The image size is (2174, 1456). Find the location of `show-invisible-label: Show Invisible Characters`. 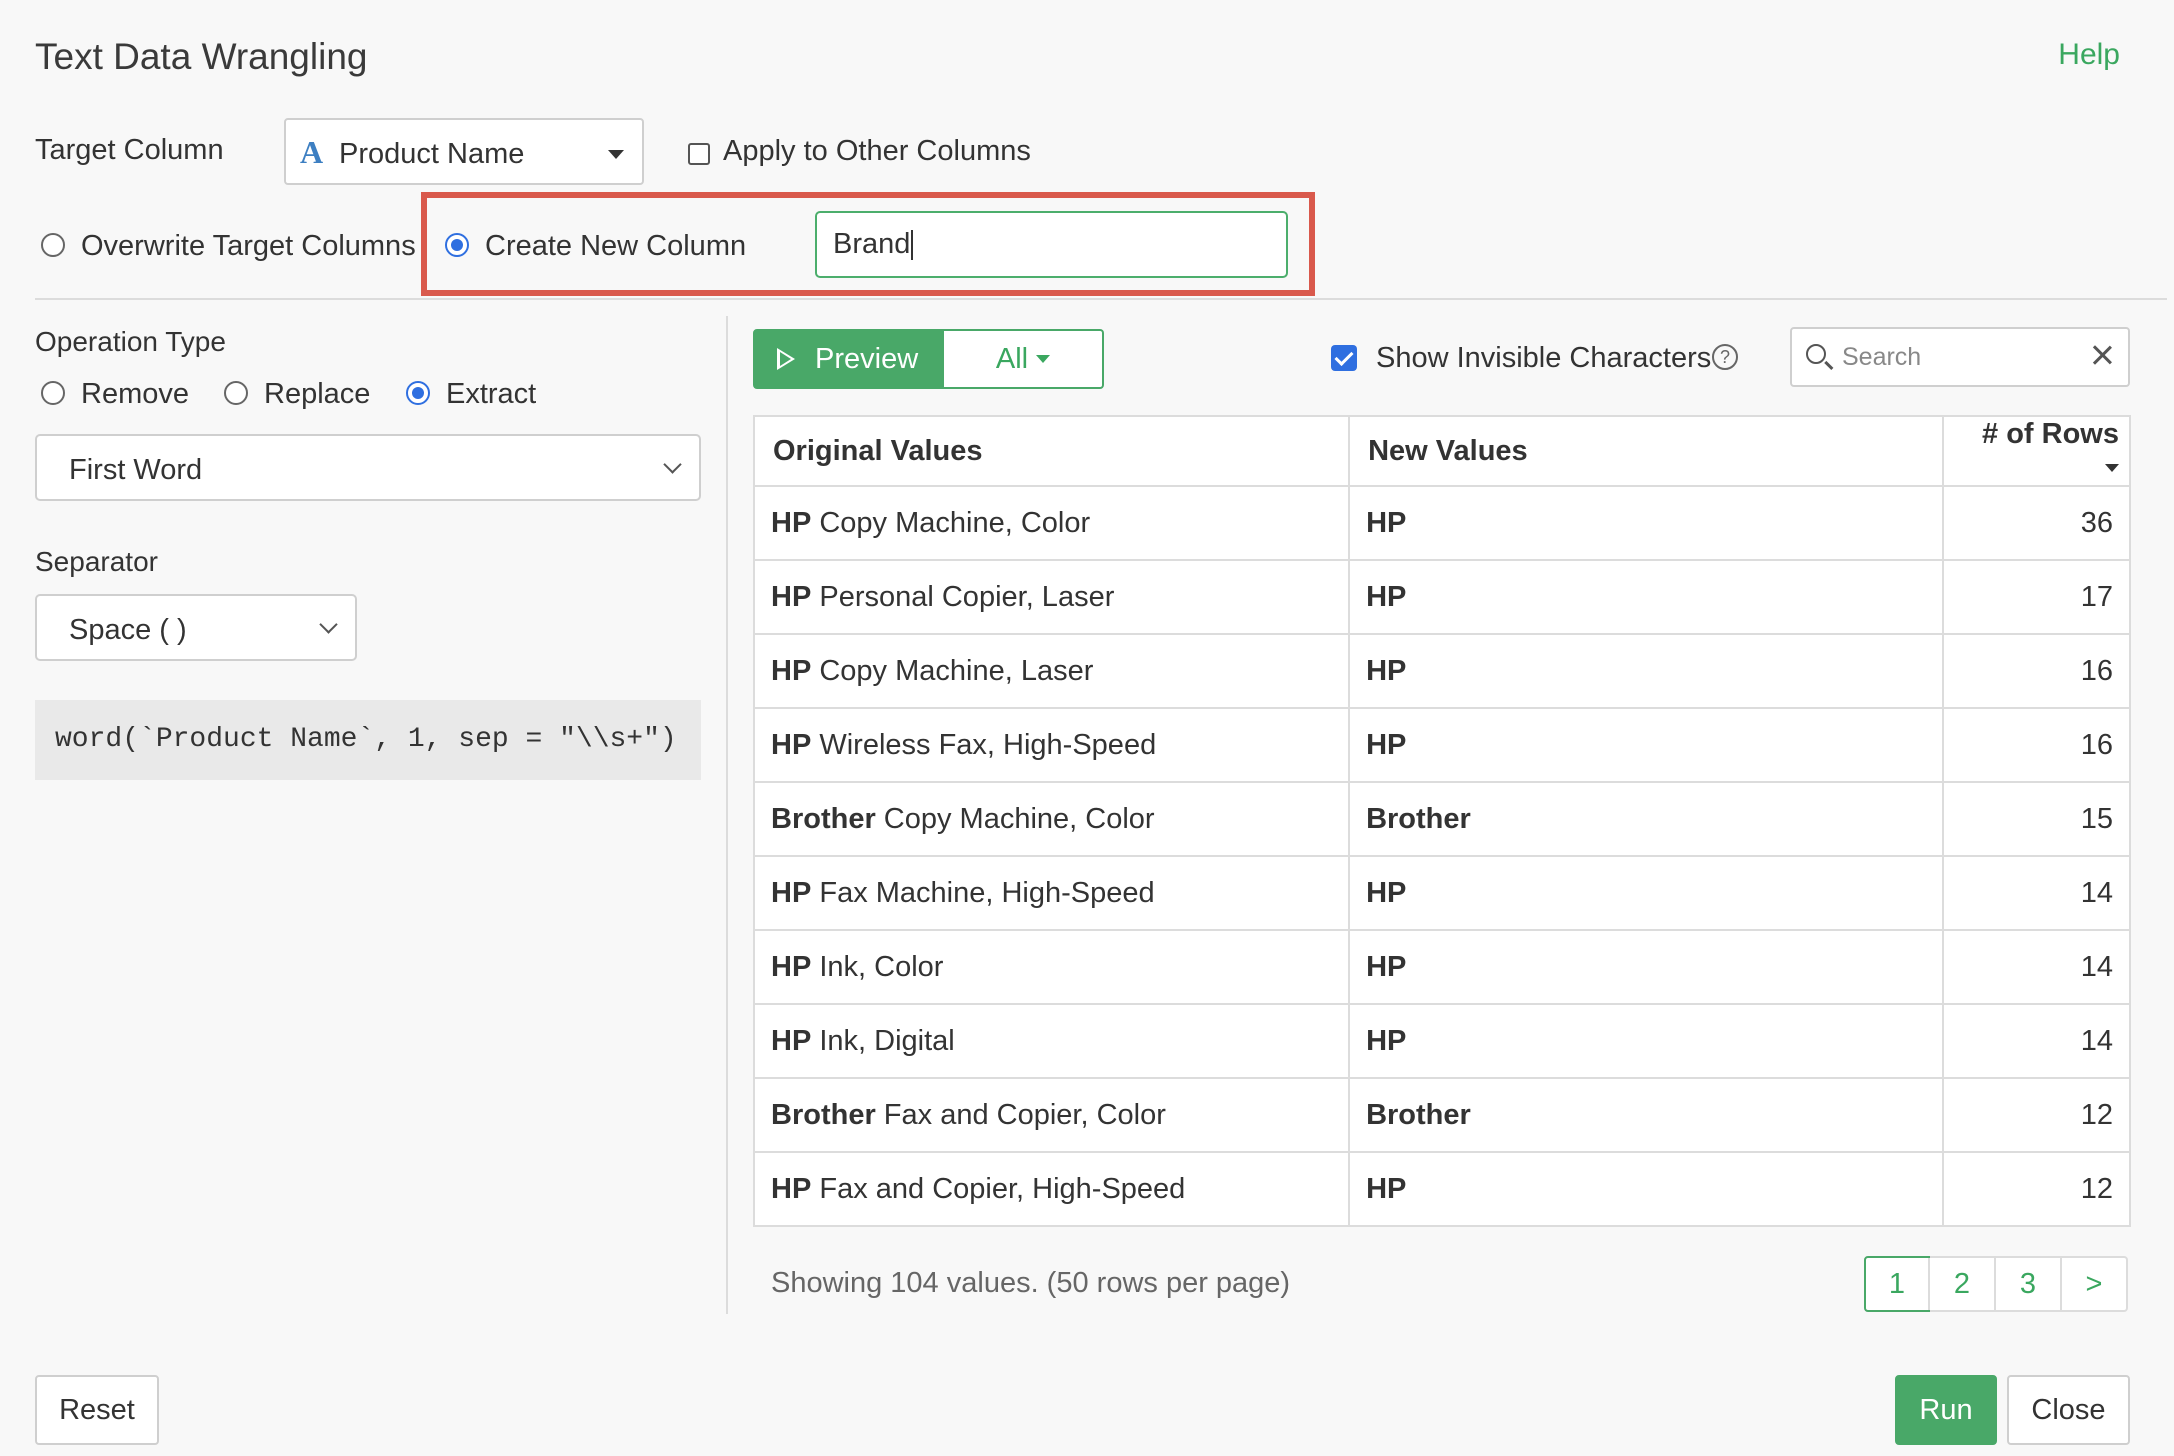

show-invisible-label: Show Invisible Characters is located at coordinates (1543, 358).